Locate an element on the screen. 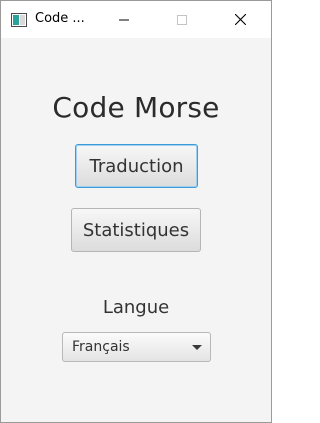  app-icon is located at coordinates (19, 19).